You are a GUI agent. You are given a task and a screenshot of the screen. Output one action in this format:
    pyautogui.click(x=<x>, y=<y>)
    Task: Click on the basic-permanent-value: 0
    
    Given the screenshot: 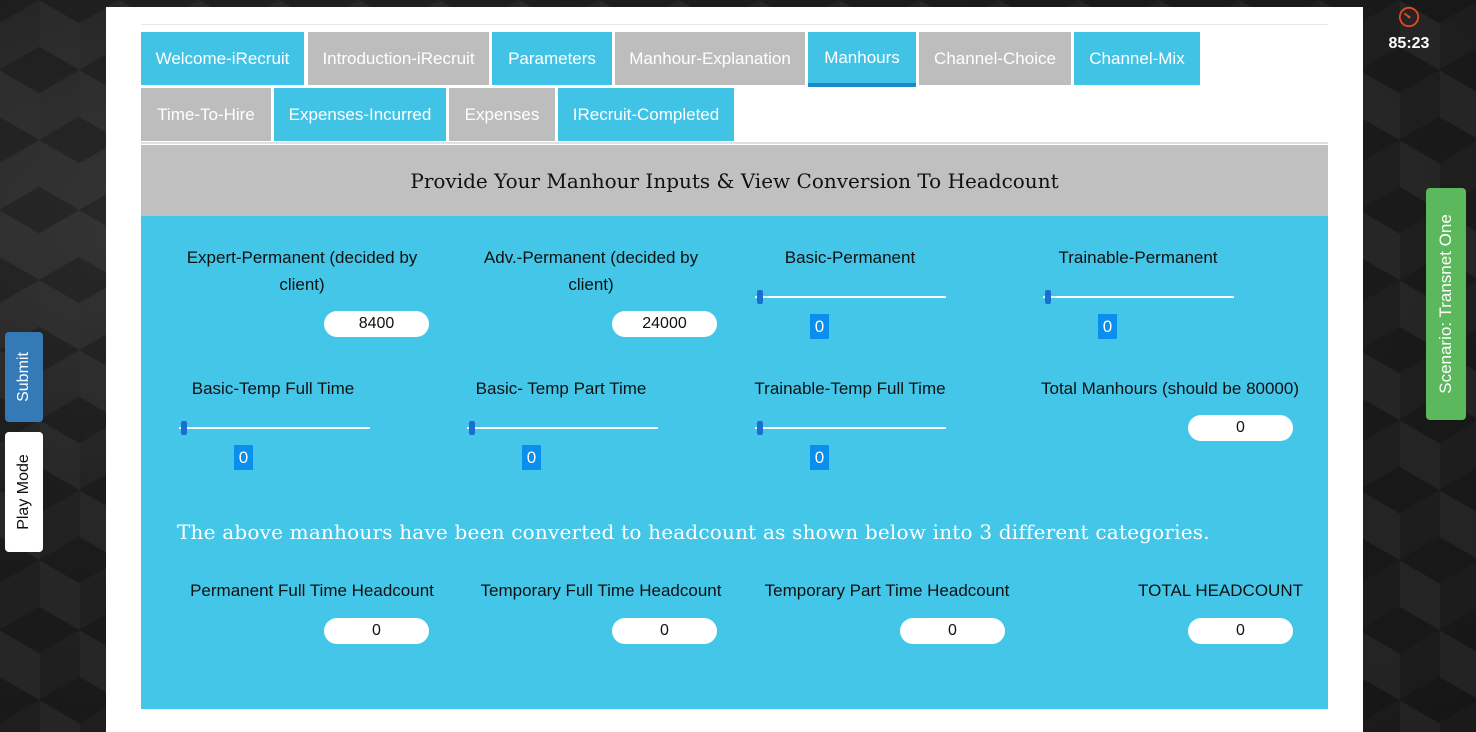 What is the action you would take?
    pyautogui.click(x=819, y=326)
    